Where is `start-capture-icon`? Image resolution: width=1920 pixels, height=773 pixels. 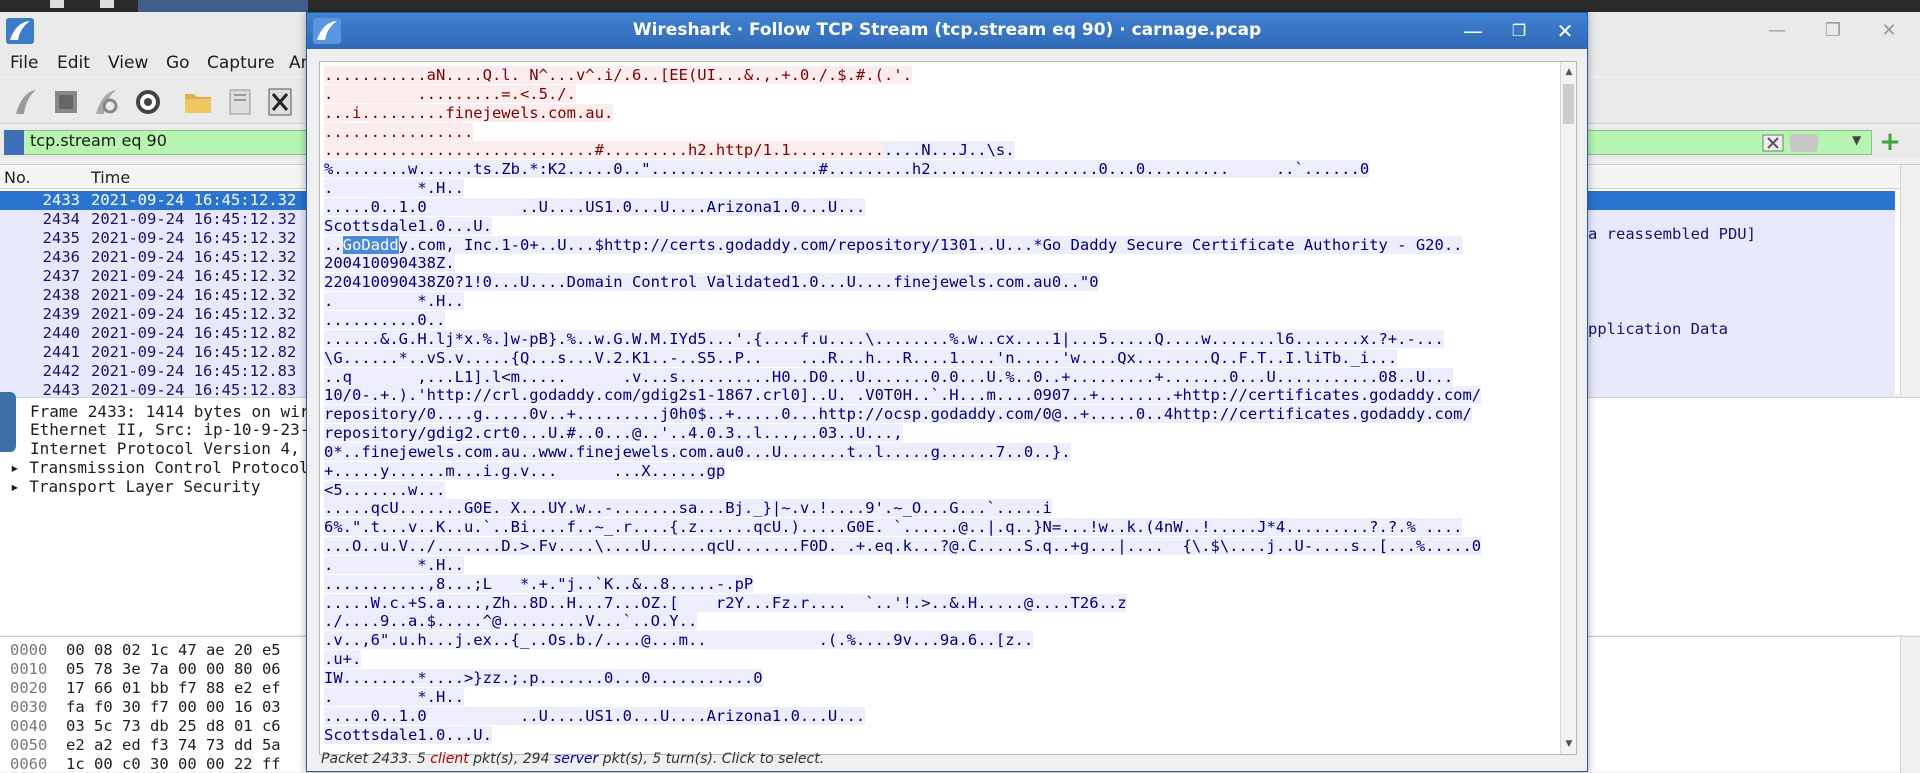
start-capture-icon is located at coordinates (26, 102).